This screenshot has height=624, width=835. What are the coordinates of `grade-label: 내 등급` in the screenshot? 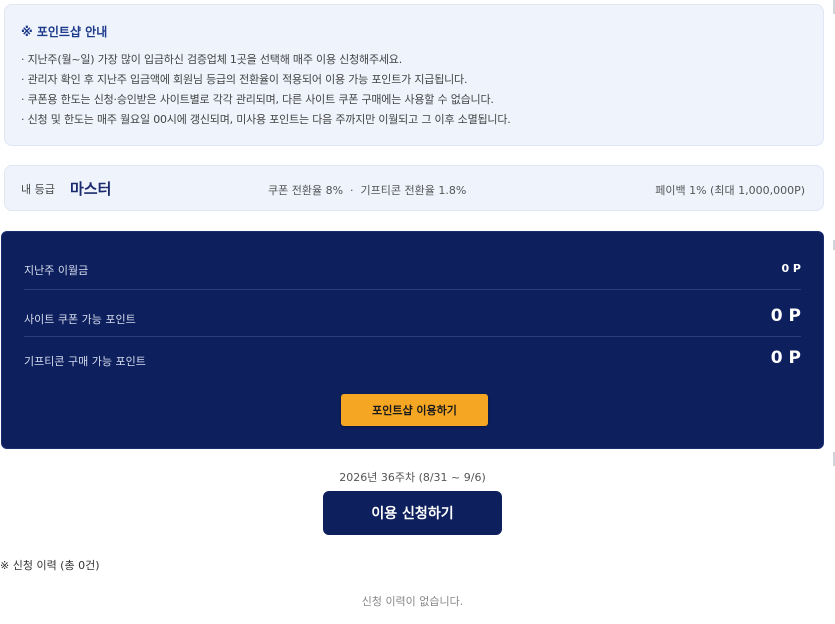 It's located at (38, 189).